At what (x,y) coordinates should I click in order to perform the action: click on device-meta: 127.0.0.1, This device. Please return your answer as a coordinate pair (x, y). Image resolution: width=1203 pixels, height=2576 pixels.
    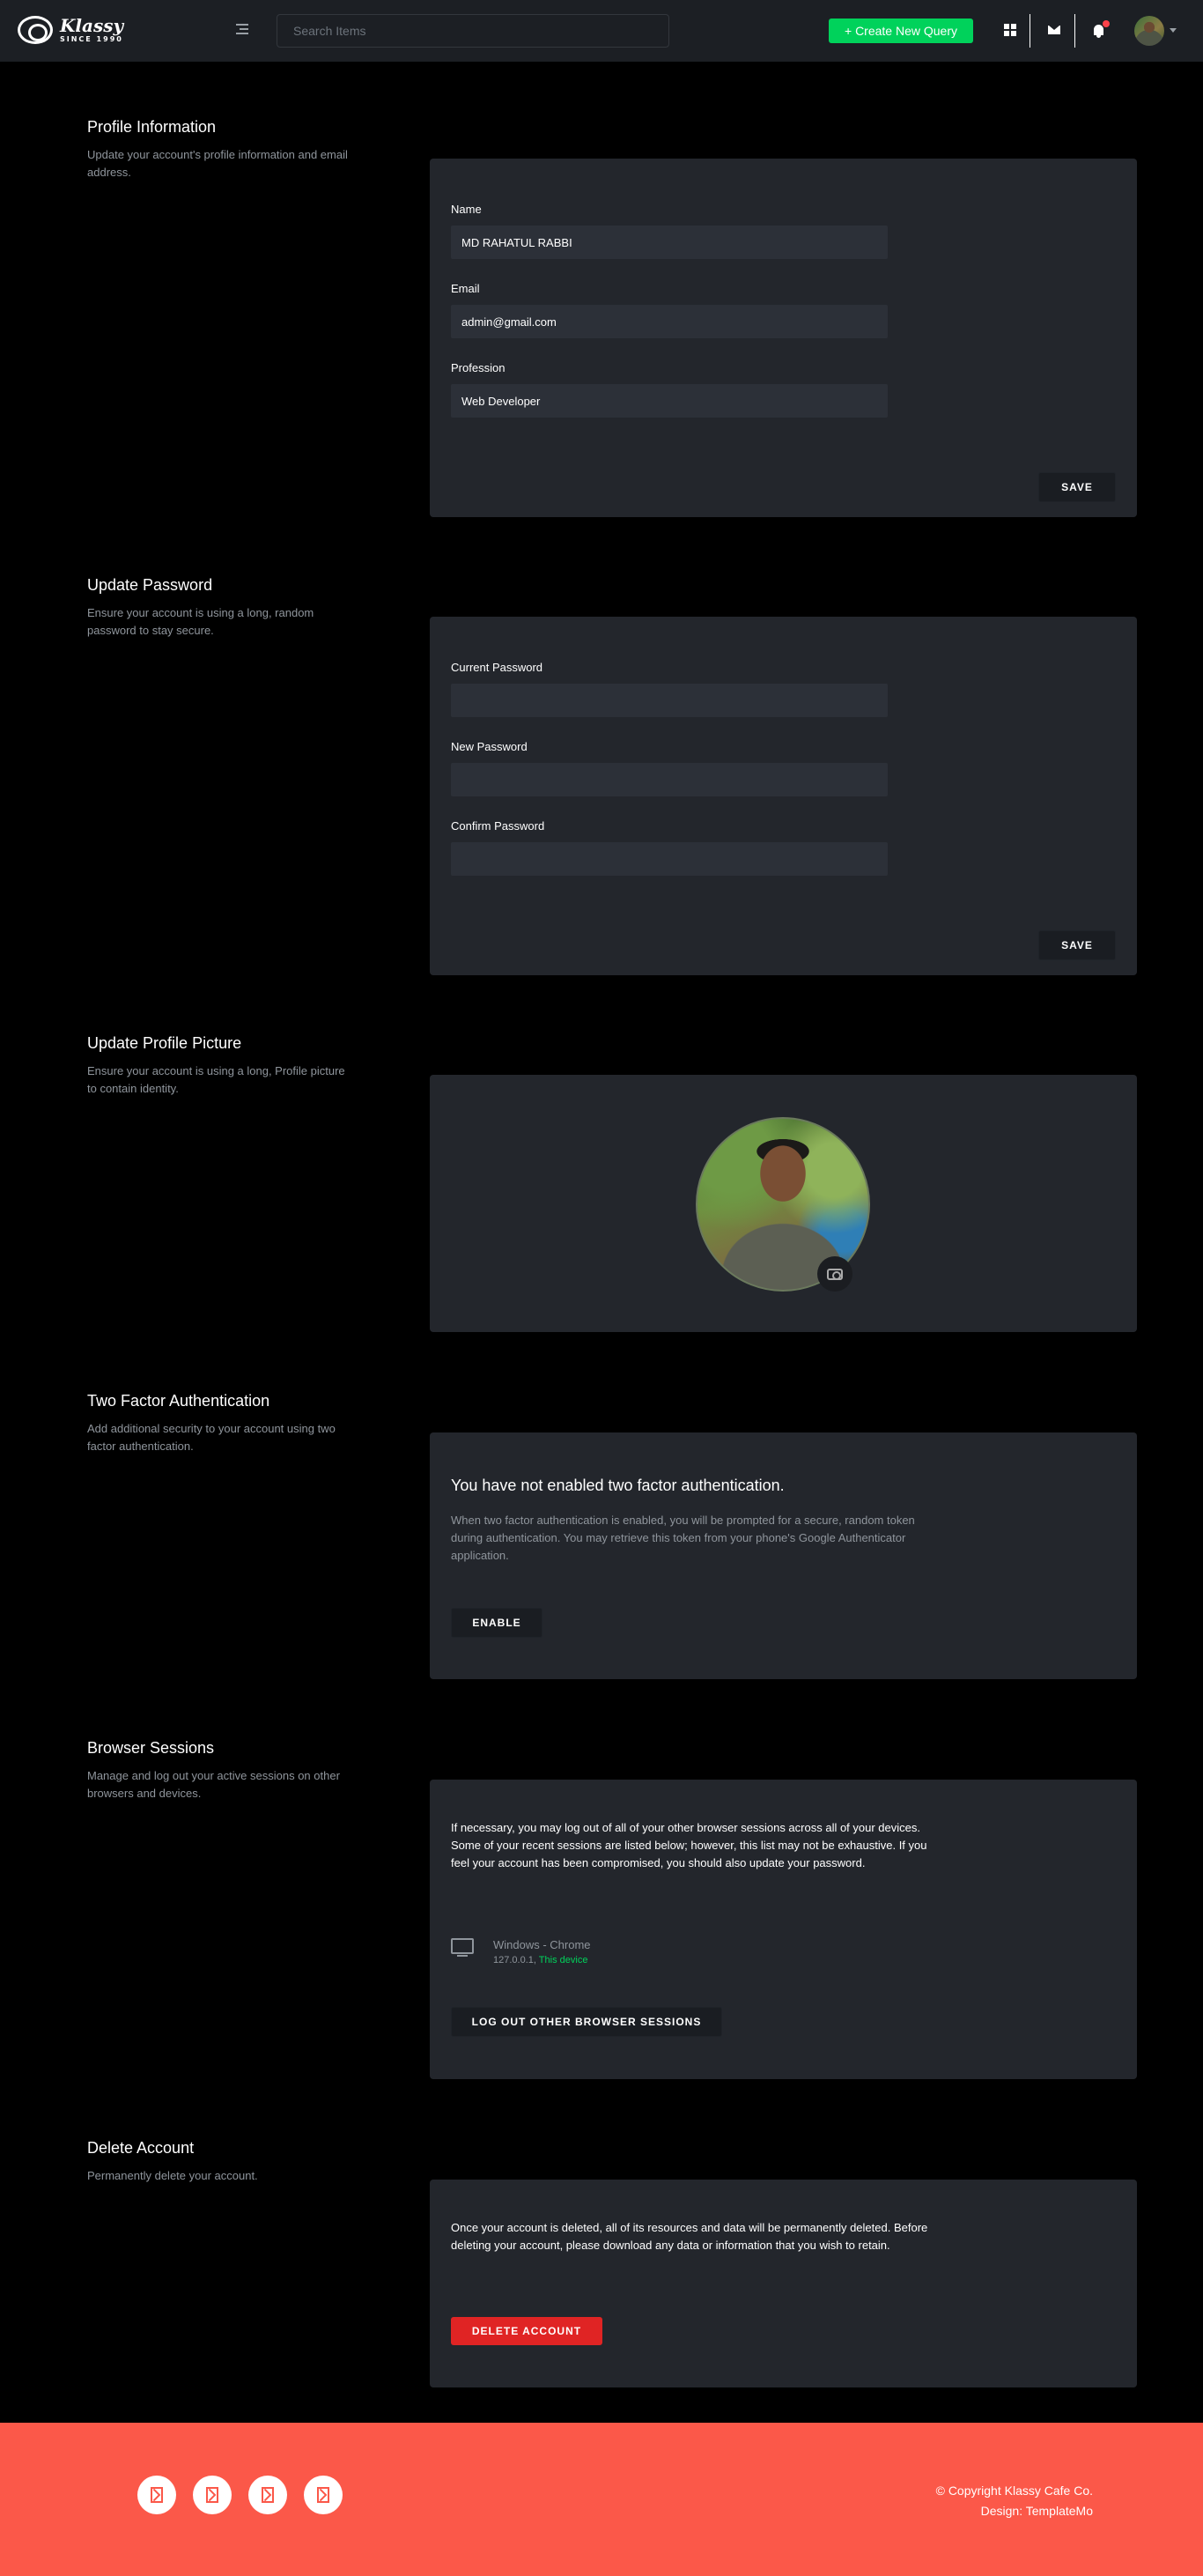
    Looking at the image, I should click on (540, 1960).